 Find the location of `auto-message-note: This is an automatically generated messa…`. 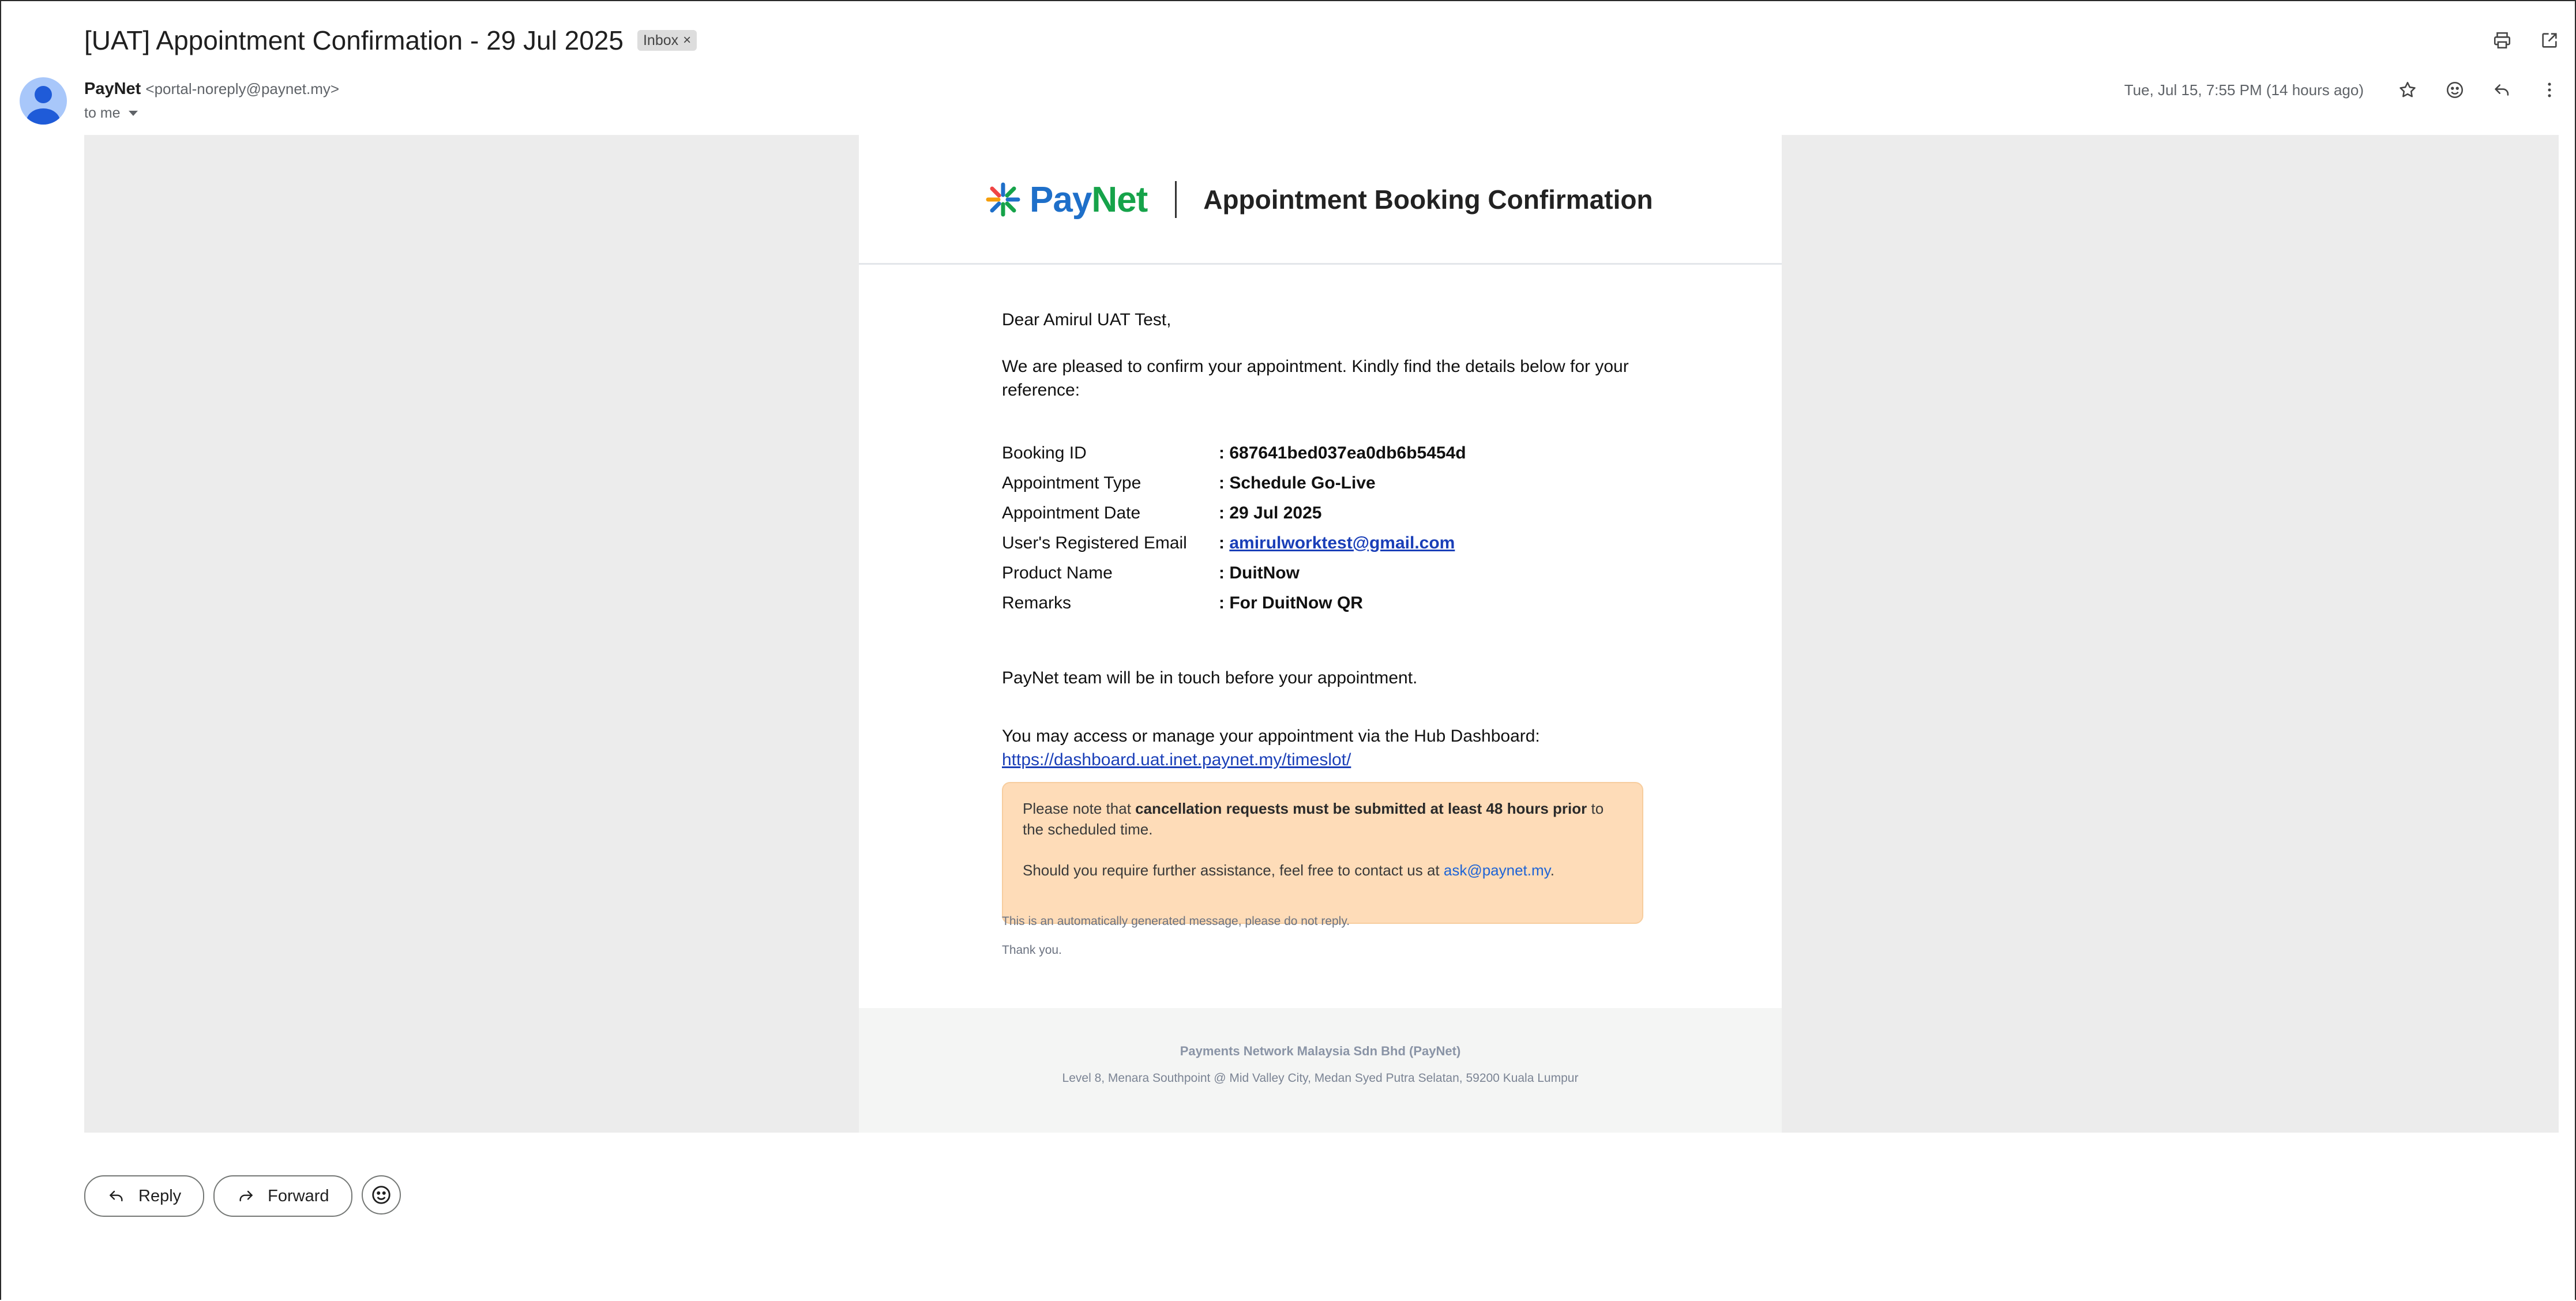

auto-message-note: This is an automatically generated messa… is located at coordinates (1176, 921).